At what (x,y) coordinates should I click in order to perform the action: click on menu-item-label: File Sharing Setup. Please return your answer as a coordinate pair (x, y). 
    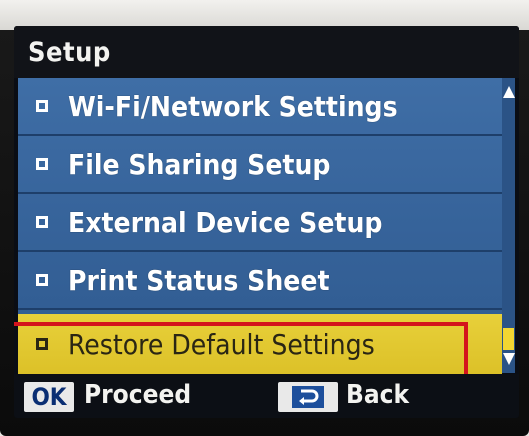
    Looking at the image, I should click on (199, 164).